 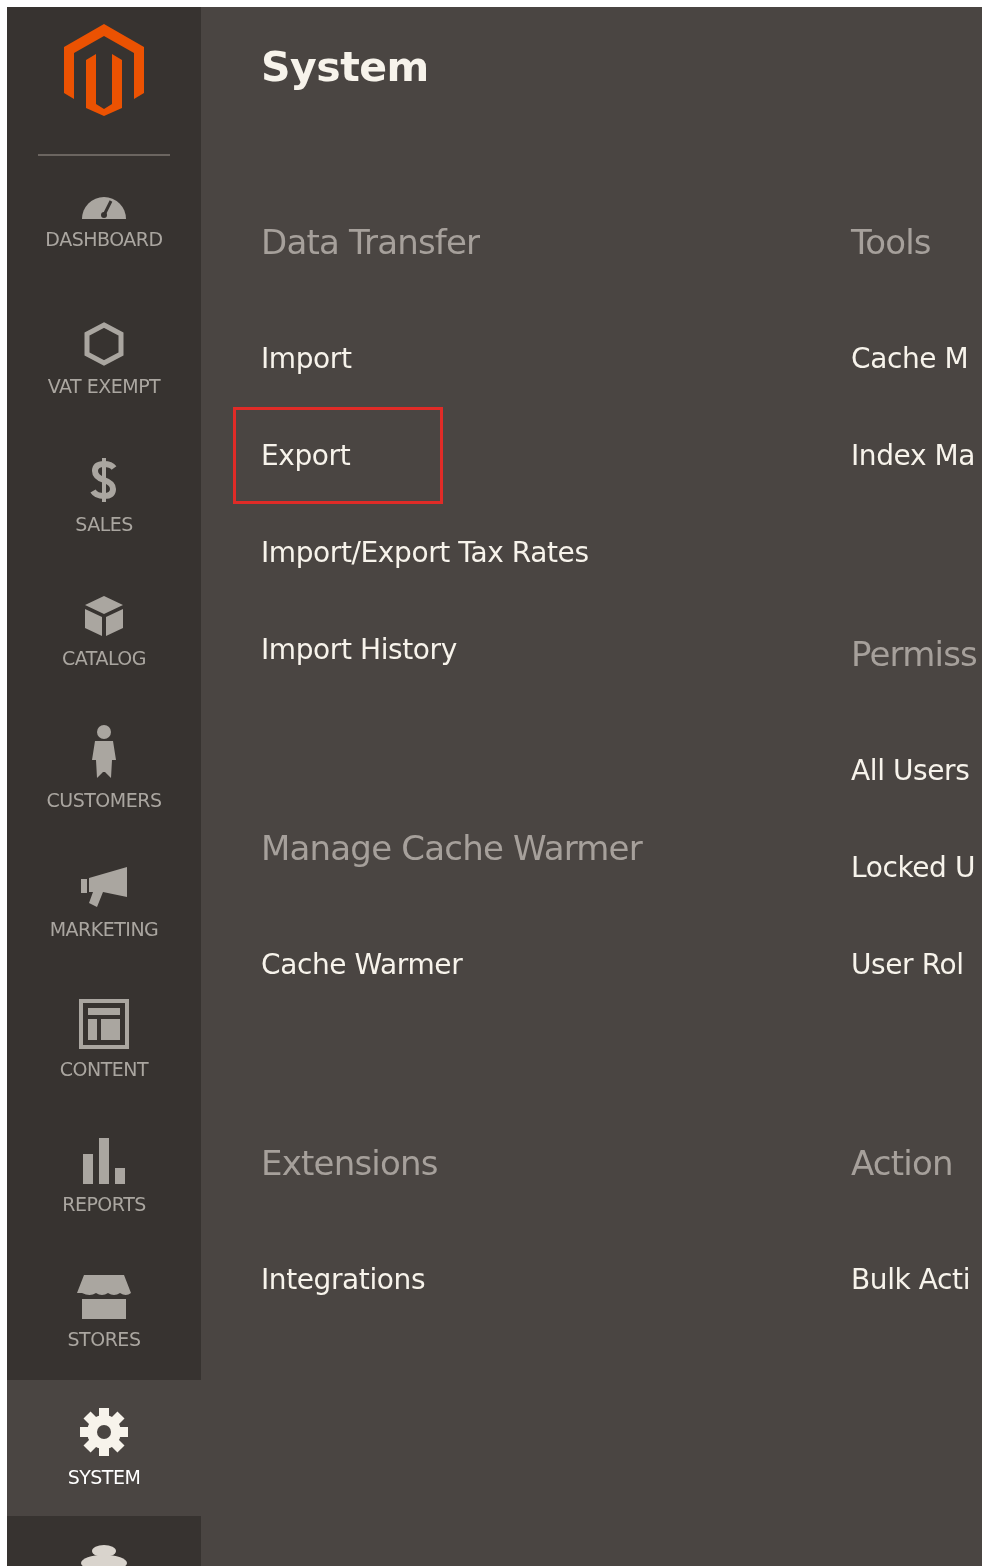 What do you see at coordinates (424, 552) in the screenshot?
I see `menu-link: Import/Export Tax Rates` at bounding box center [424, 552].